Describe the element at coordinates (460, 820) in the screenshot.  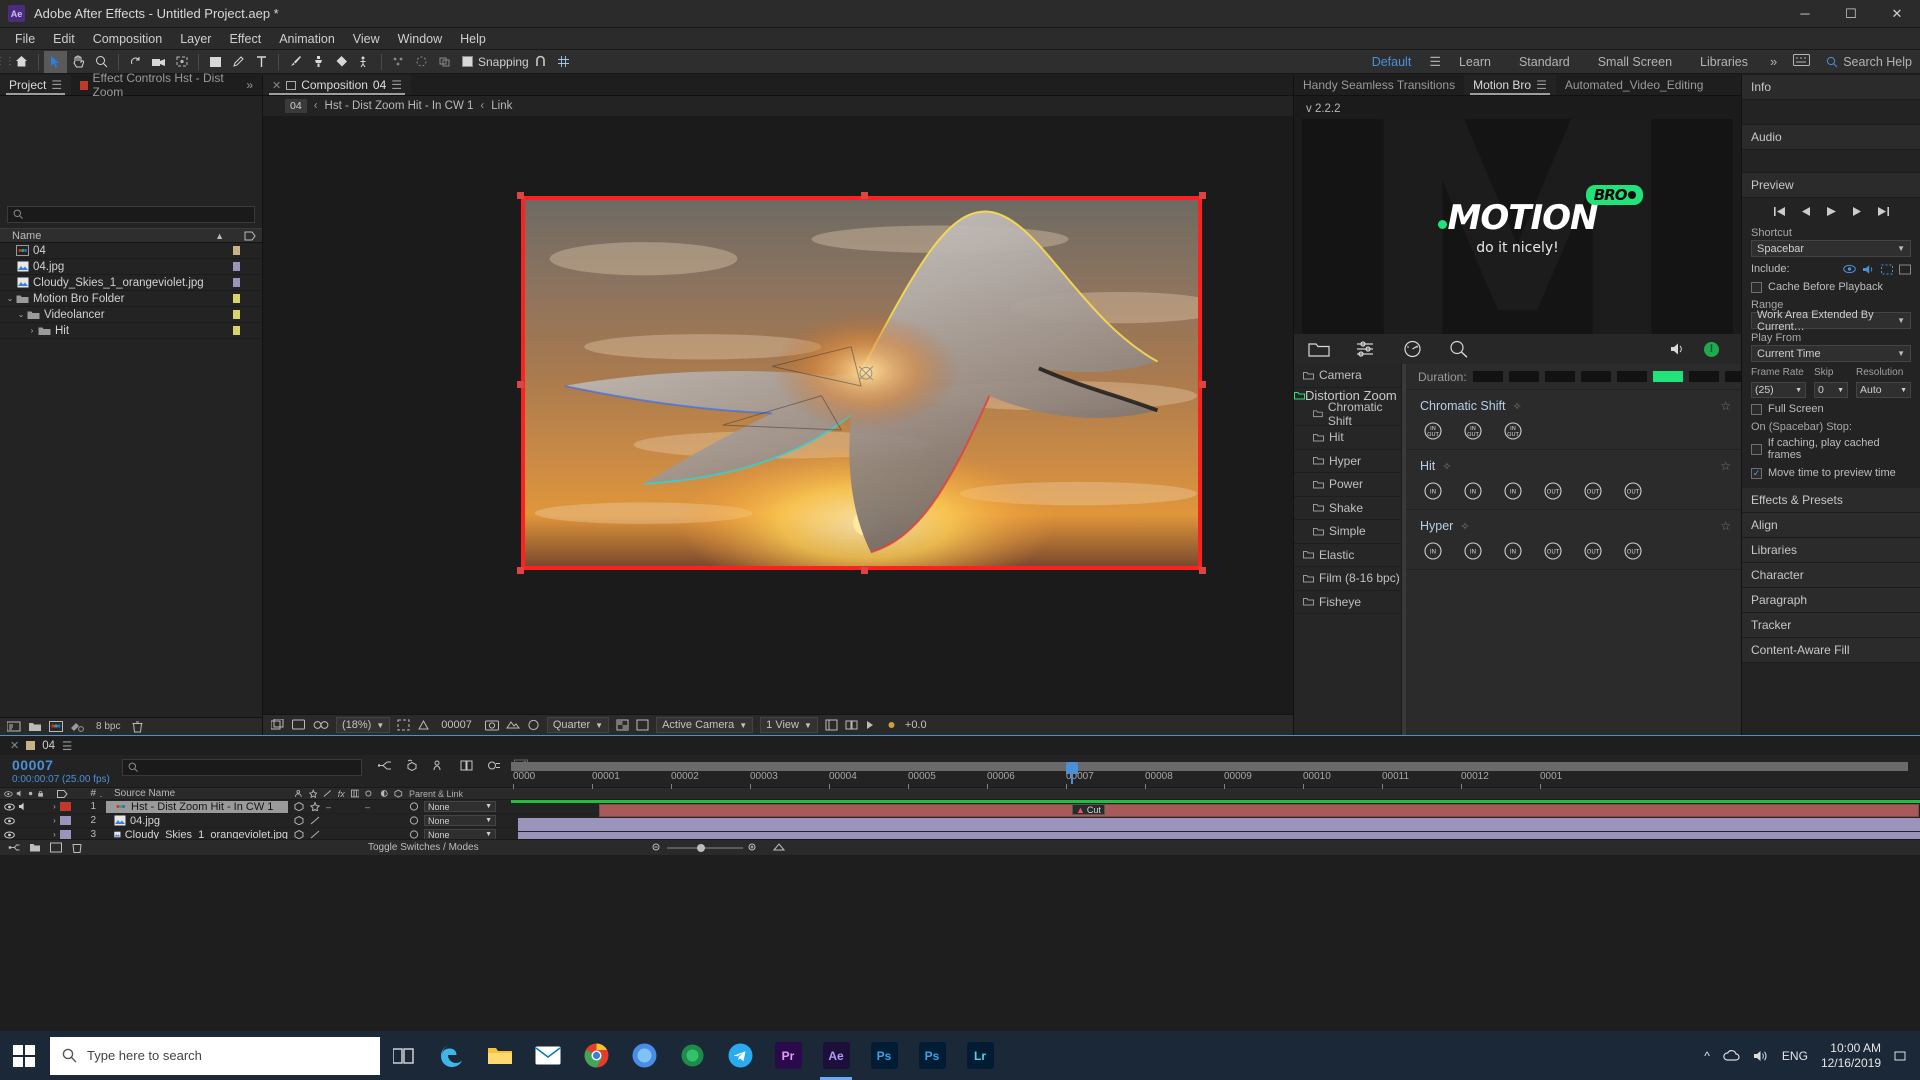
I see `parent-select: None ▼` at that location.